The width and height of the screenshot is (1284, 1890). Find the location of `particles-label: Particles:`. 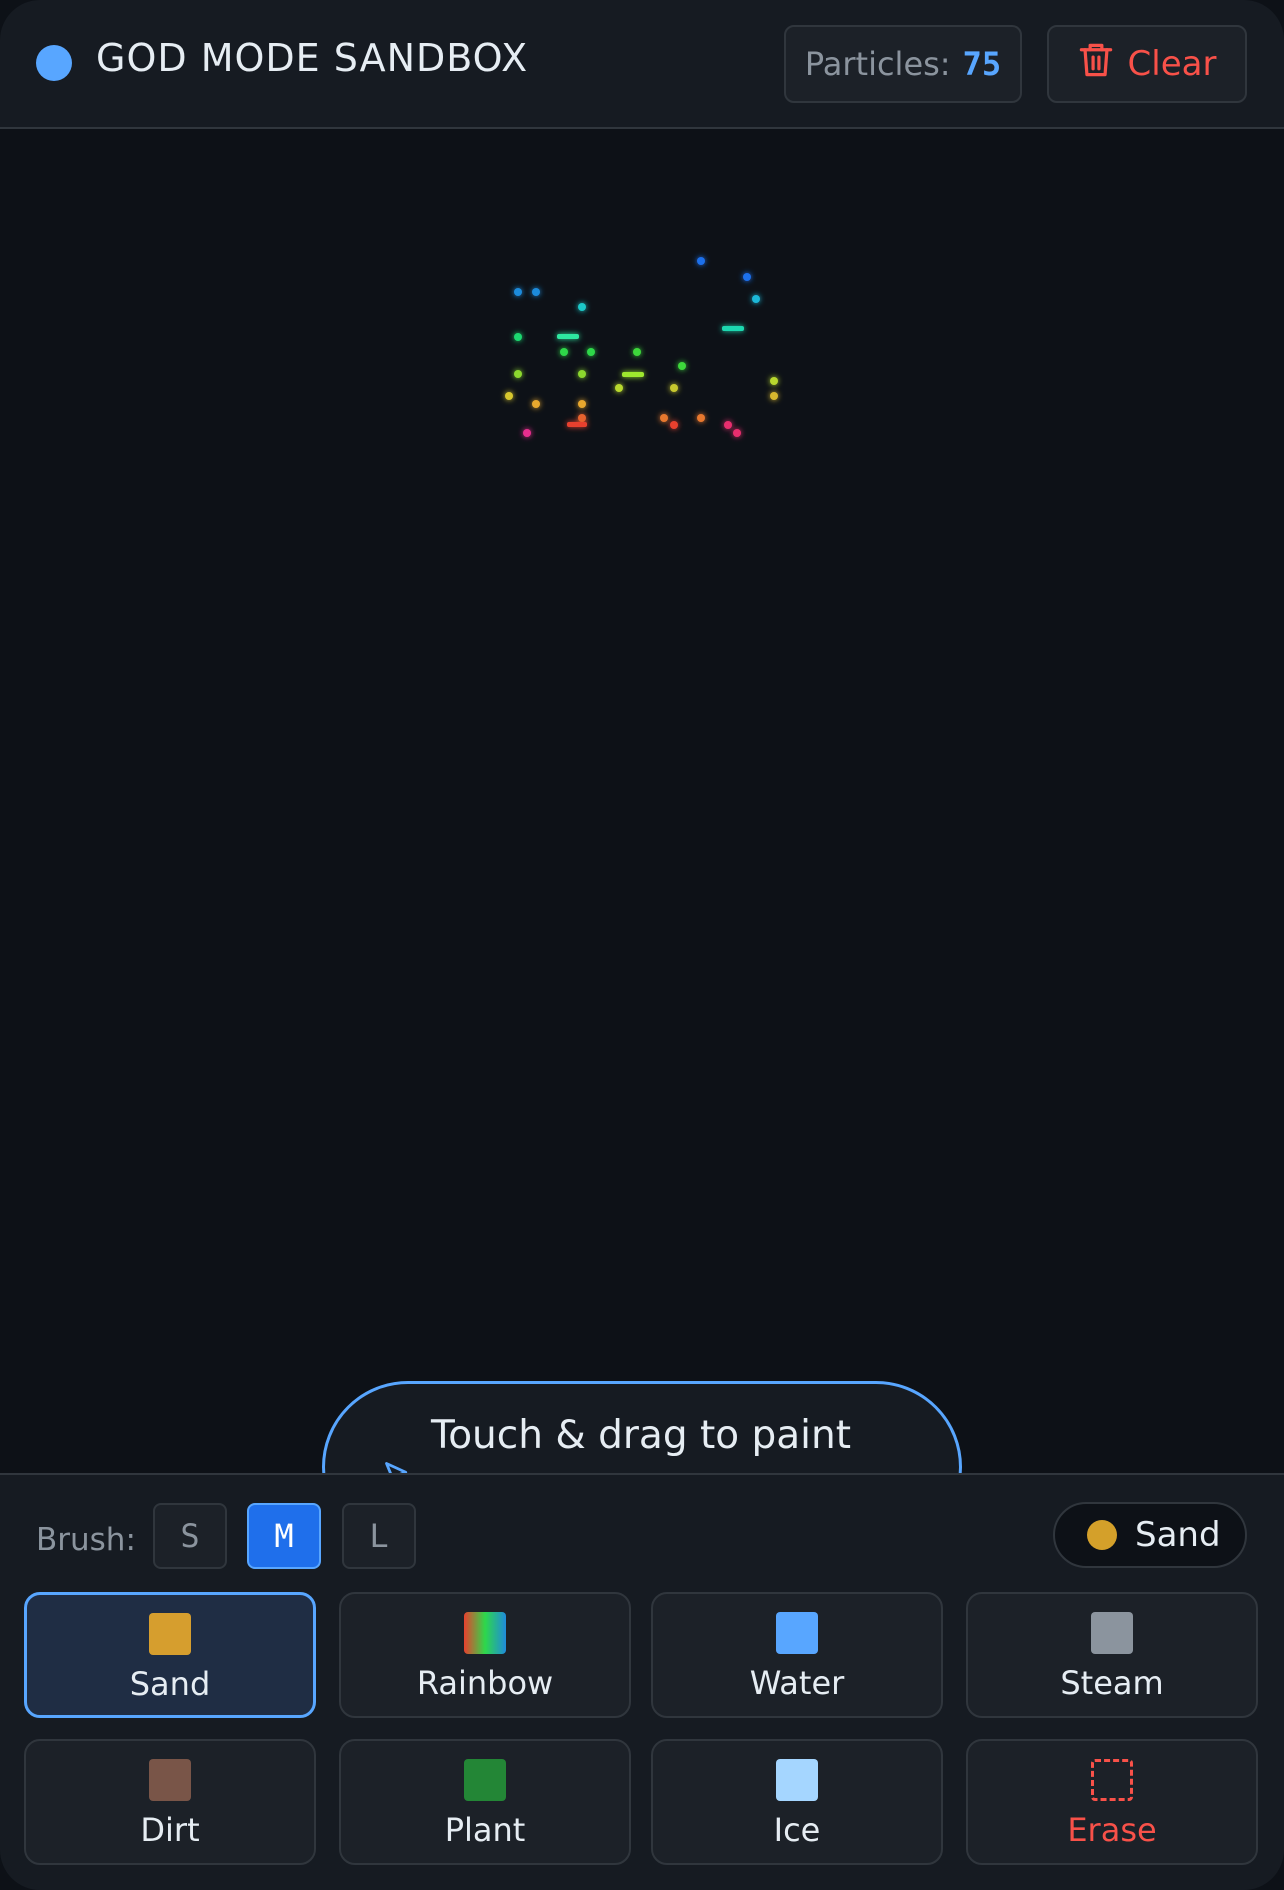

particles-label: Particles: is located at coordinates (877, 64).